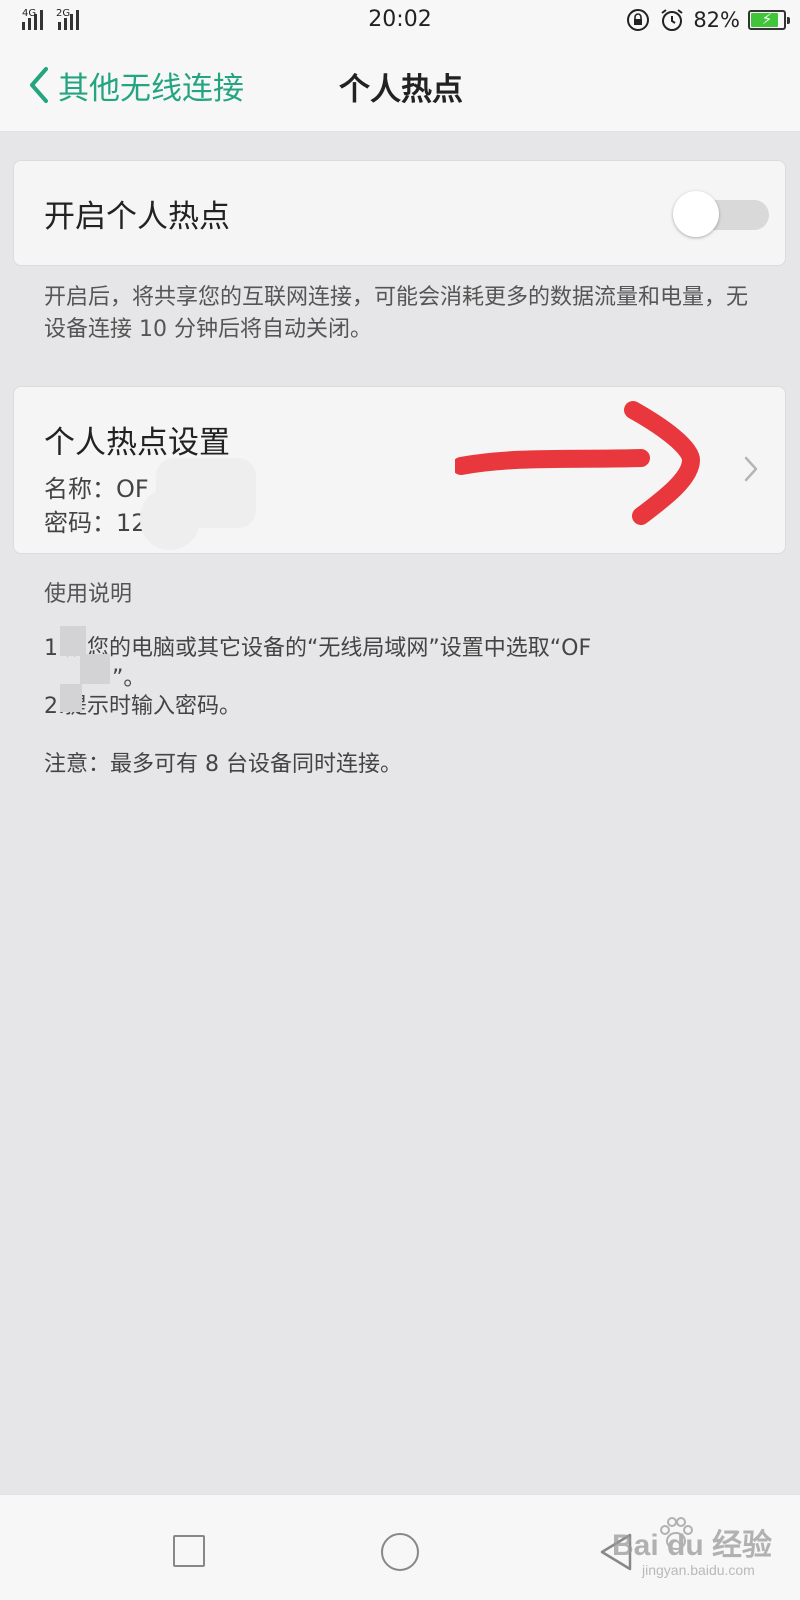 The height and width of the screenshot is (1600, 800). I want to click on baidu-jingyan-watermark: Bai du 经验 jingyan.baidu.com, so click(702, 1550).